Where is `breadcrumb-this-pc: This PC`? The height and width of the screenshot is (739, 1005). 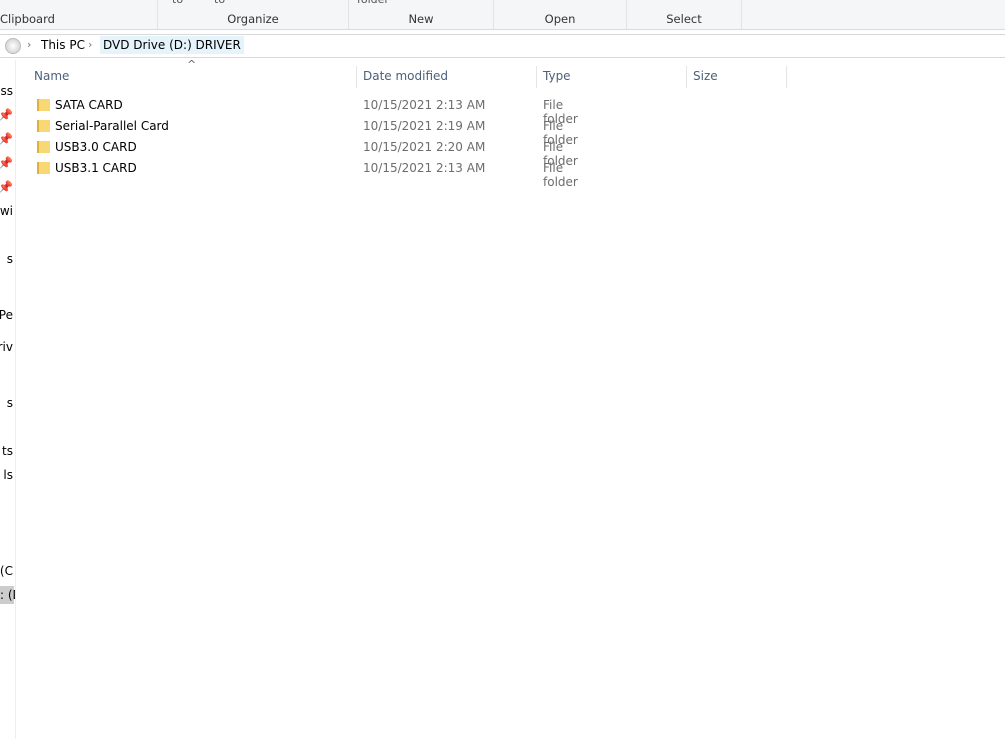
breadcrumb-this-pc: This PC is located at coordinates (63, 45).